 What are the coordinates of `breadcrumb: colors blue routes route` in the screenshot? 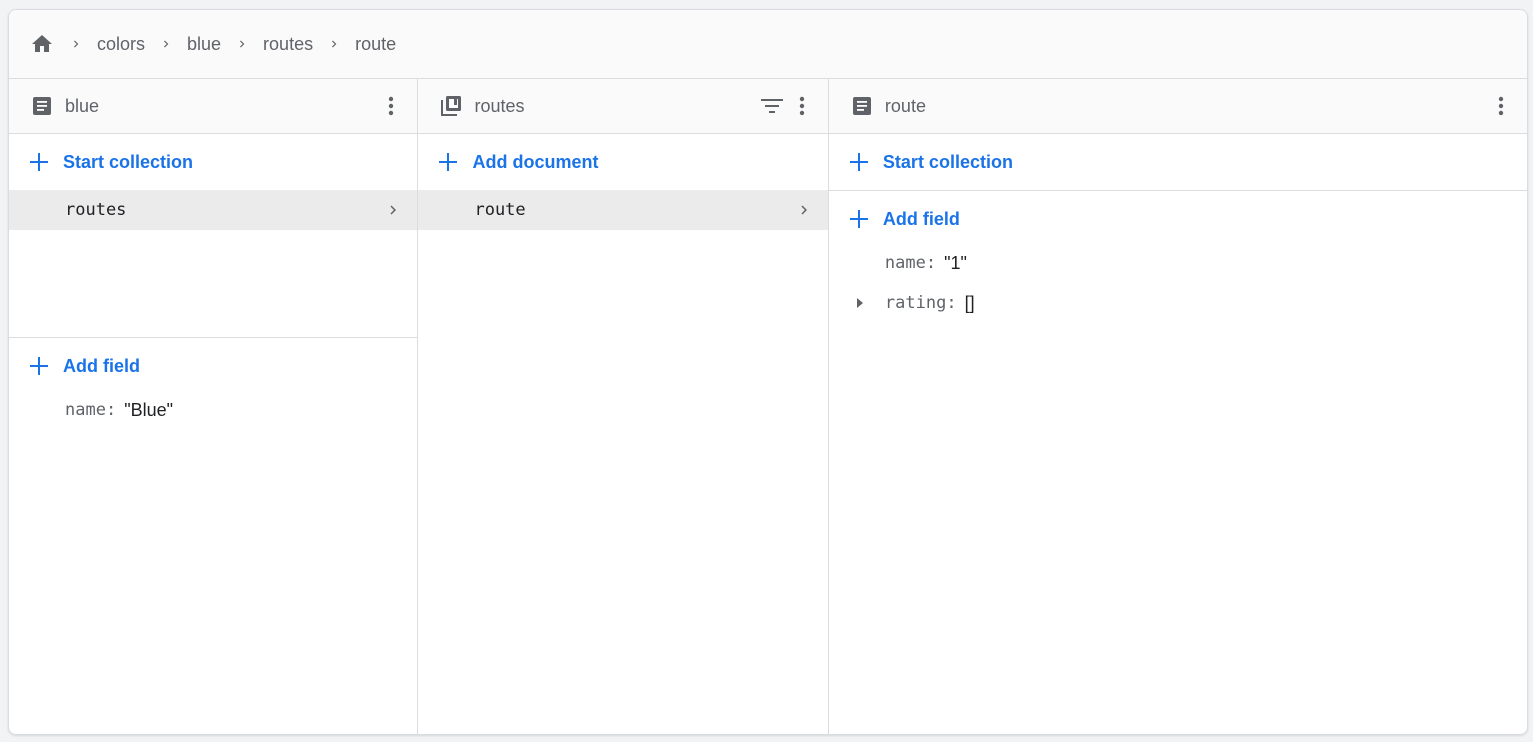 It's located at (768, 44).